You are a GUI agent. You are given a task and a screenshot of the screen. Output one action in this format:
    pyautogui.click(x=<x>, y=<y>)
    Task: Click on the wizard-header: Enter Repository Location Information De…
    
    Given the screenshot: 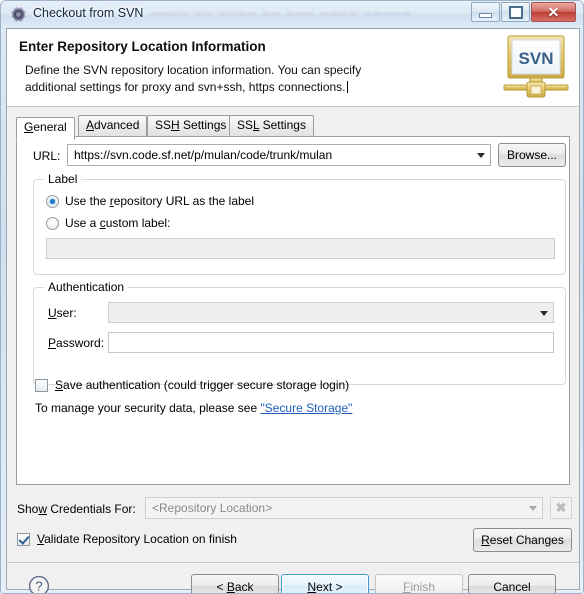 What is the action you would take?
    pyautogui.click(x=293, y=68)
    